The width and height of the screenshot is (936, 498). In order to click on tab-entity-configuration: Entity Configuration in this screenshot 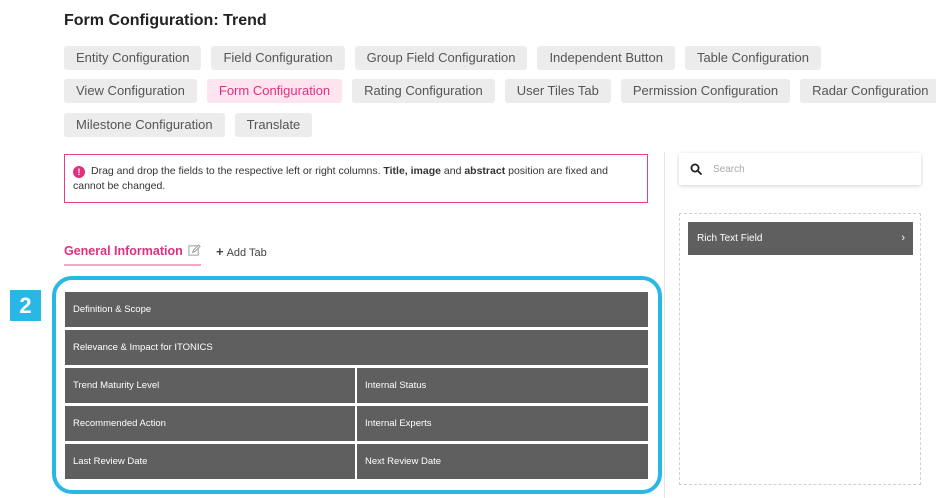, I will do `click(133, 58)`.